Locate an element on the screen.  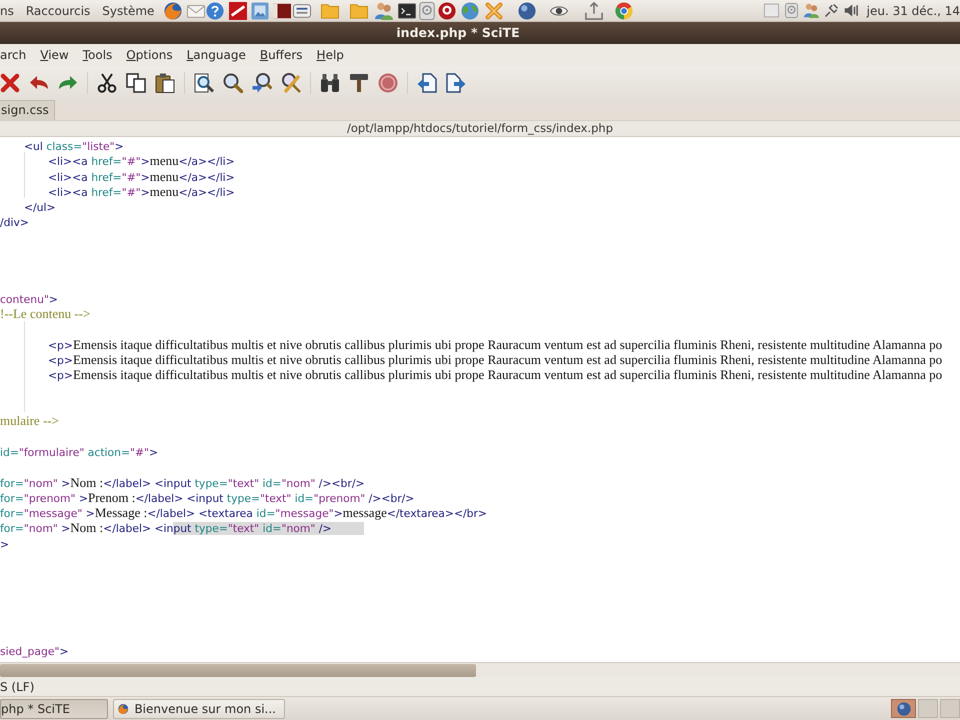
clipboard-icon is located at coordinates (165, 83).